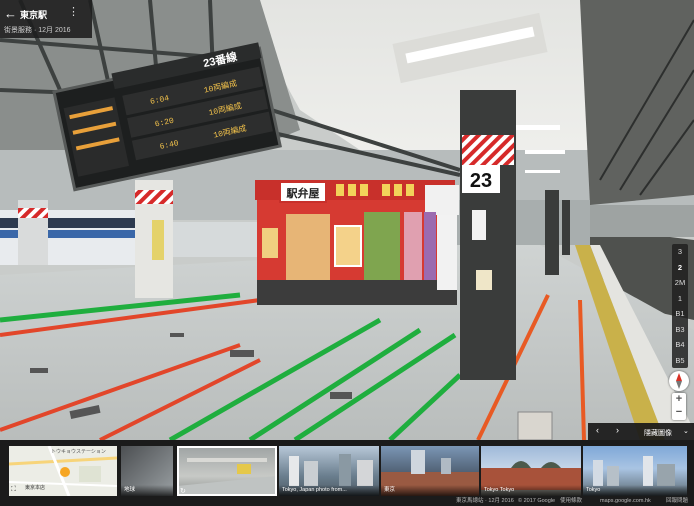 This screenshot has height=506, width=694. Describe the element at coordinates (635, 490) in the screenshot. I see `thumbnail-caption: Tokyo` at that location.